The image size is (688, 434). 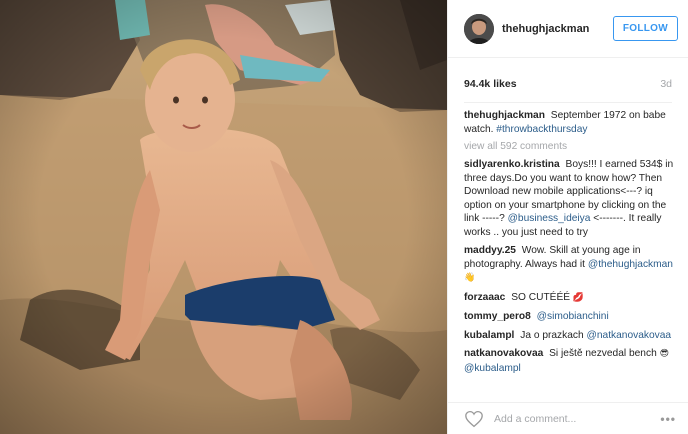 I want to click on post-meta: 94.4k likes 3d, so click(x=568, y=76).